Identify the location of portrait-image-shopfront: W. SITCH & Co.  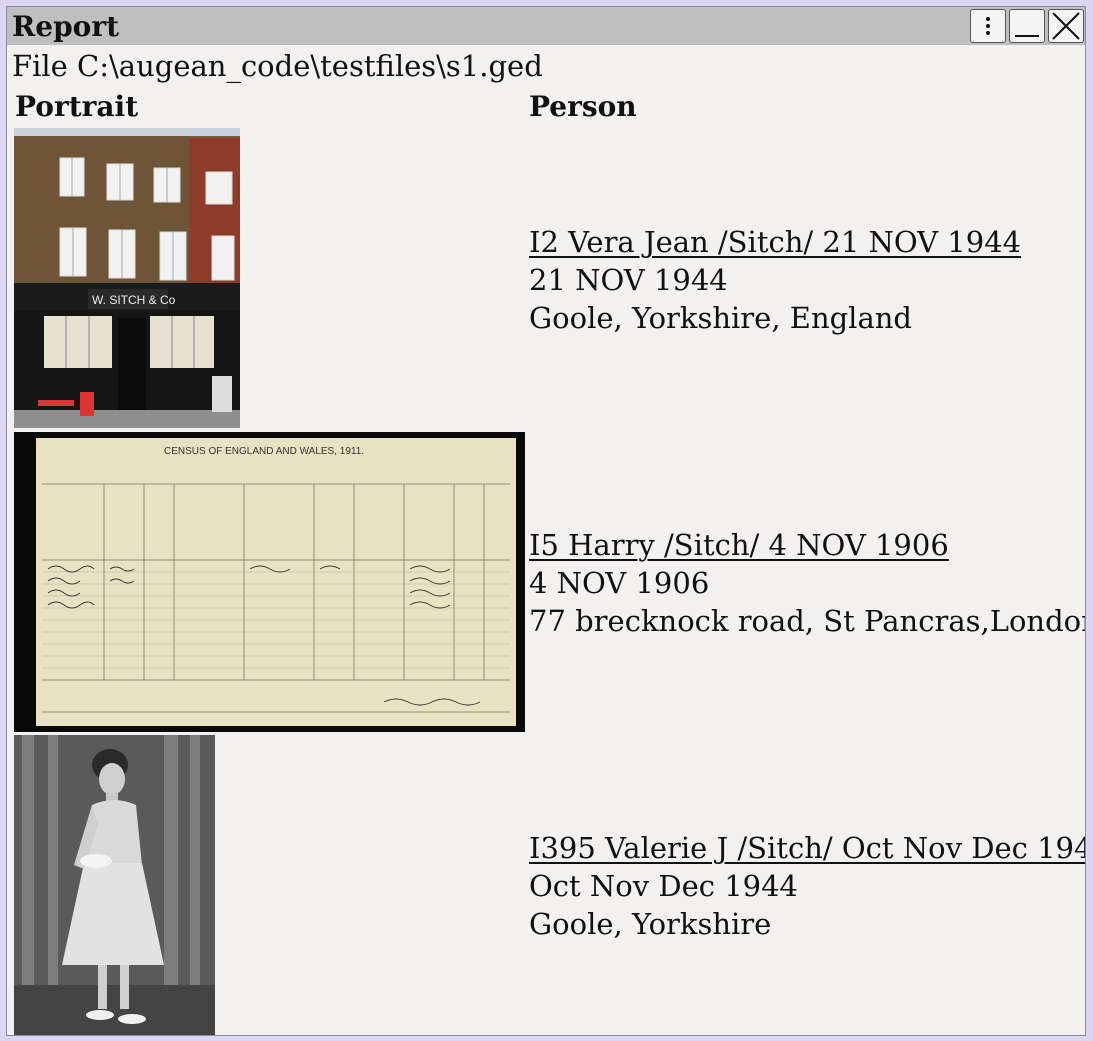
(127, 278).